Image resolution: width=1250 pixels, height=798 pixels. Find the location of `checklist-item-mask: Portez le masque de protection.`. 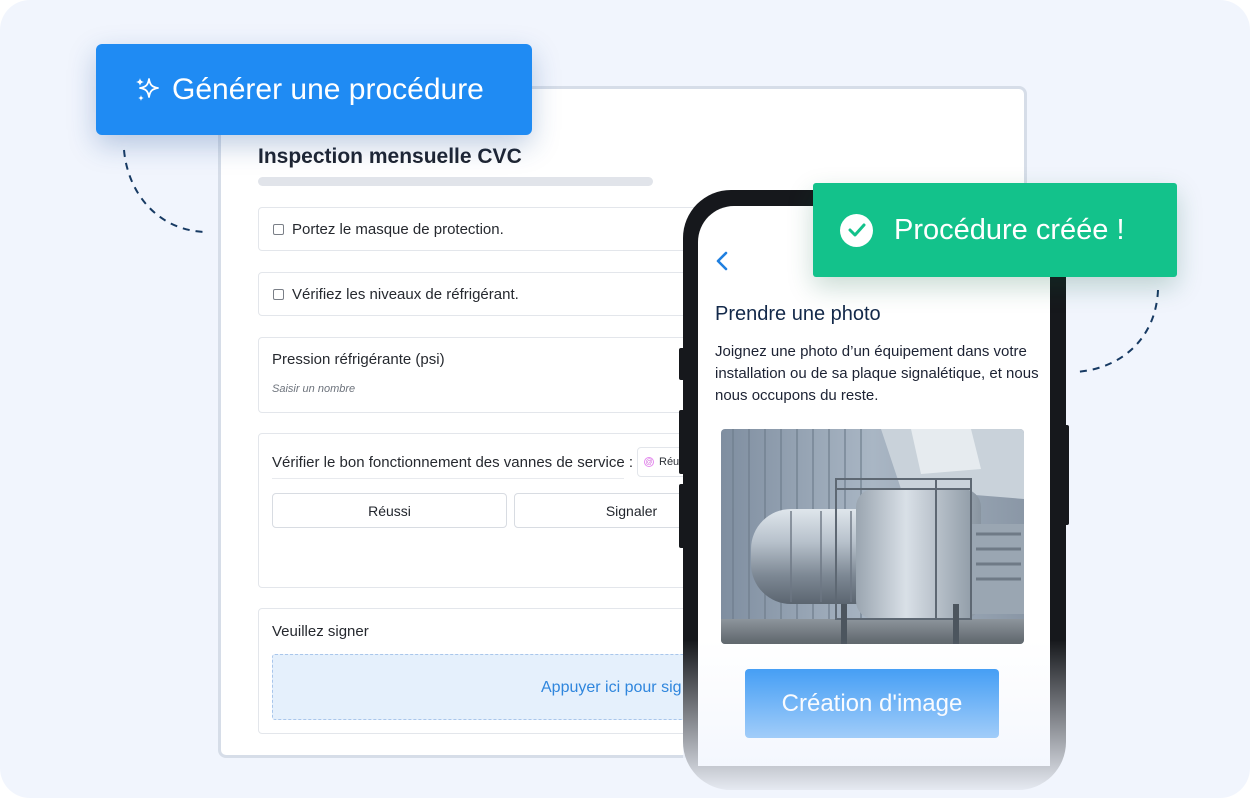

checklist-item-mask: Portez le masque de protection. is located at coordinates (488, 229).